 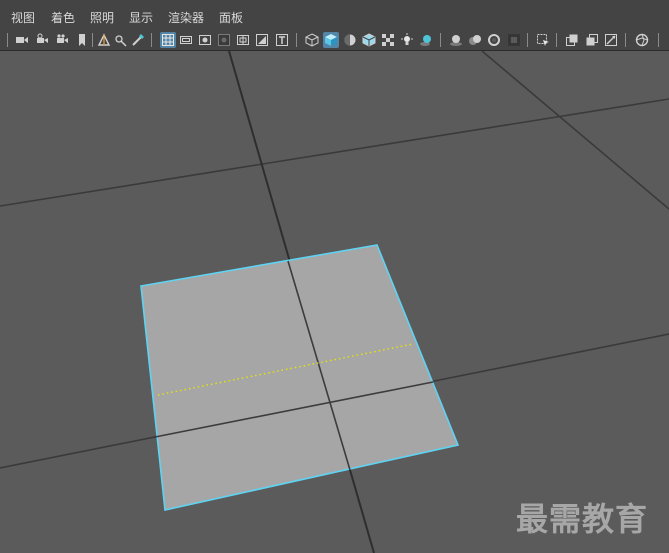 What do you see at coordinates (592, 40) in the screenshot?
I see `xray-active-components-icon` at bounding box center [592, 40].